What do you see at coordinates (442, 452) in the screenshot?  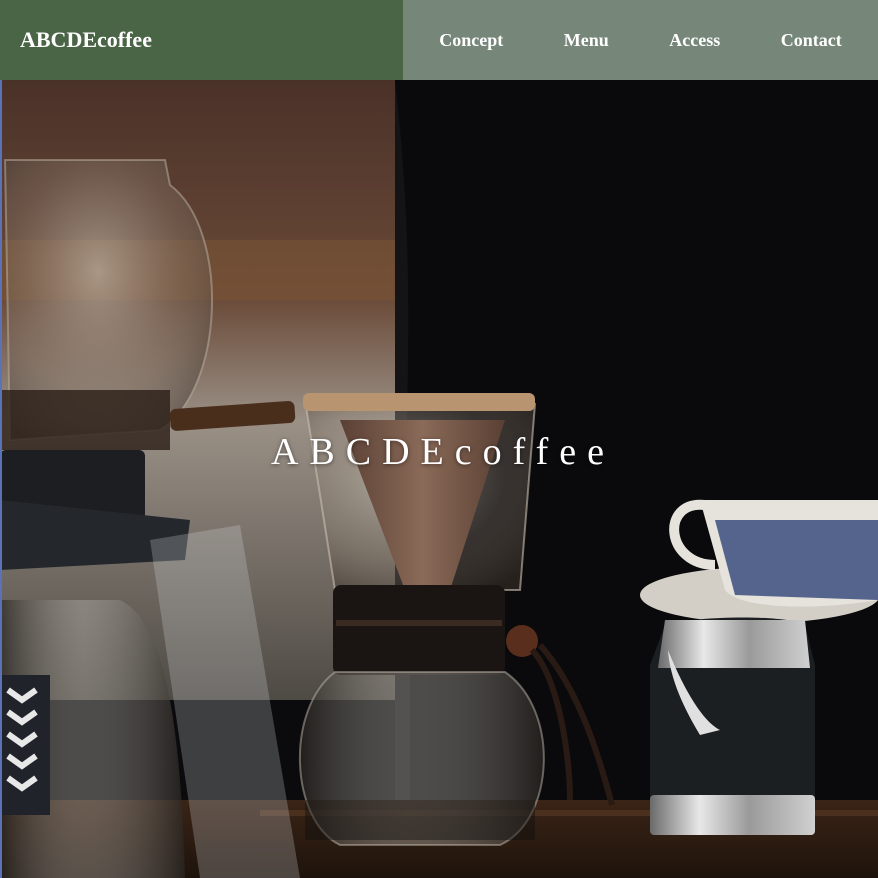 I see `hero-title: ABCDEcoffee` at bounding box center [442, 452].